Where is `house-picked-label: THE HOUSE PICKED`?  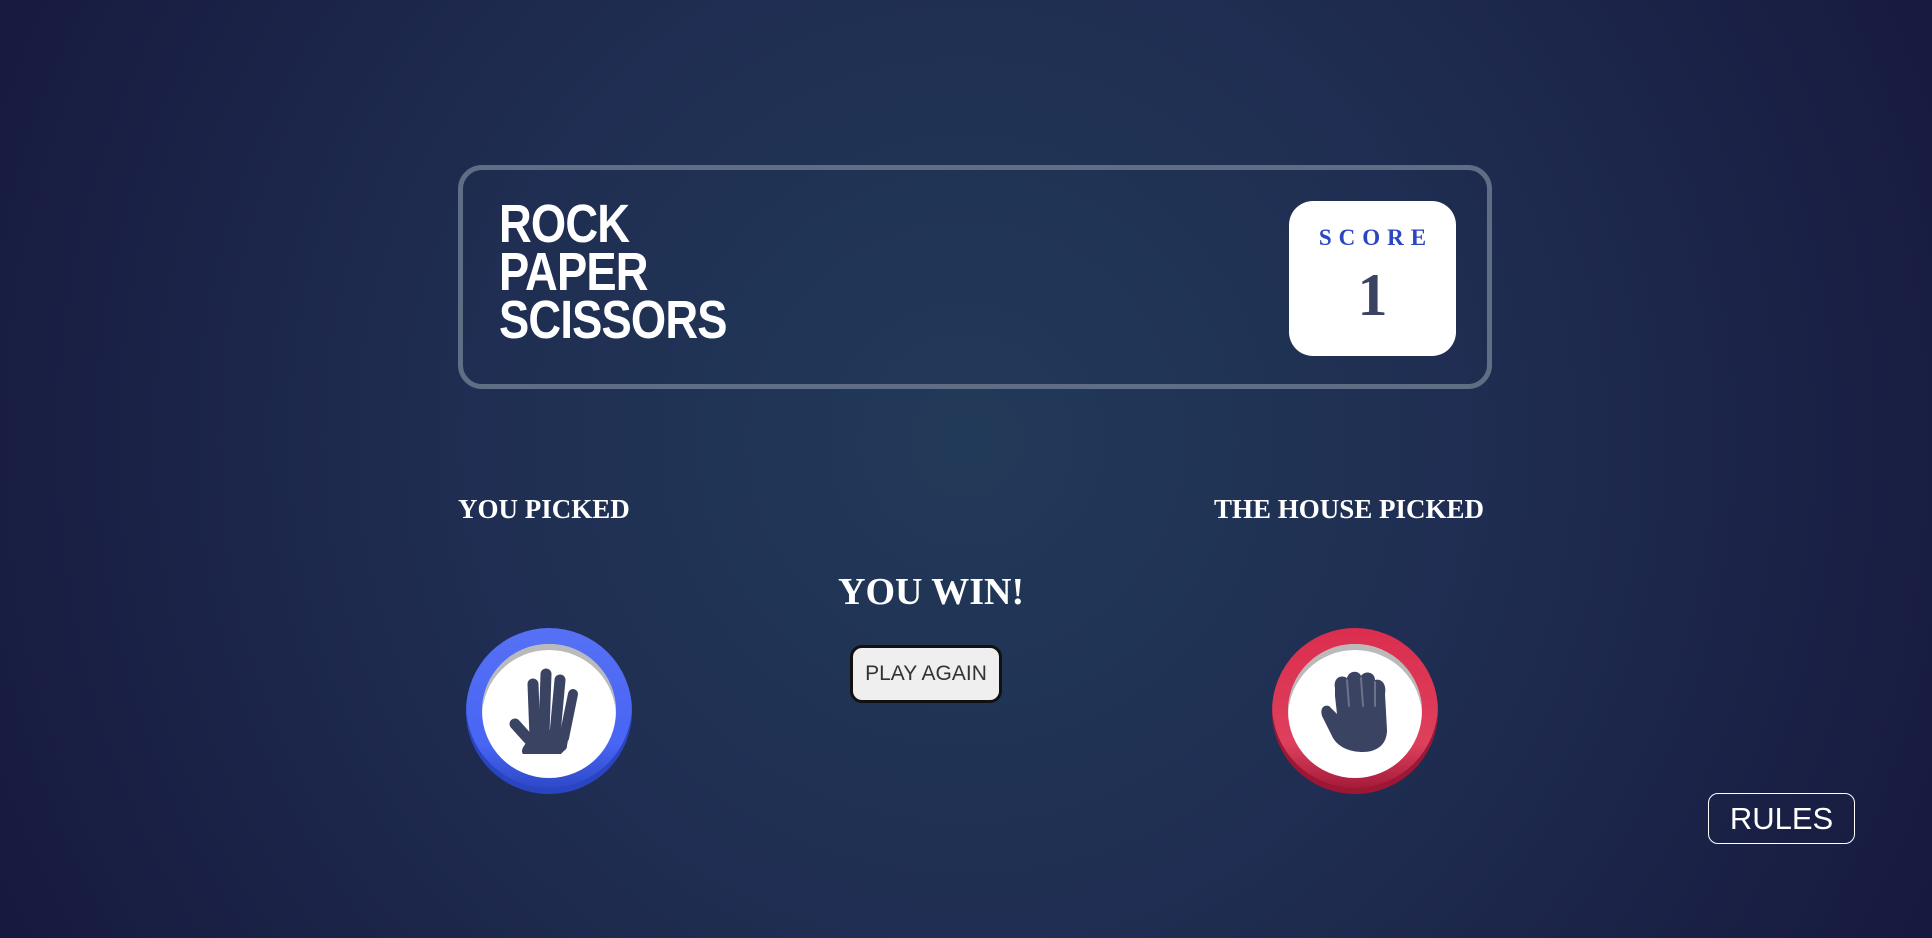
house-picked-label: THE HOUSE PICKED is located at coordinates (1349, 509).